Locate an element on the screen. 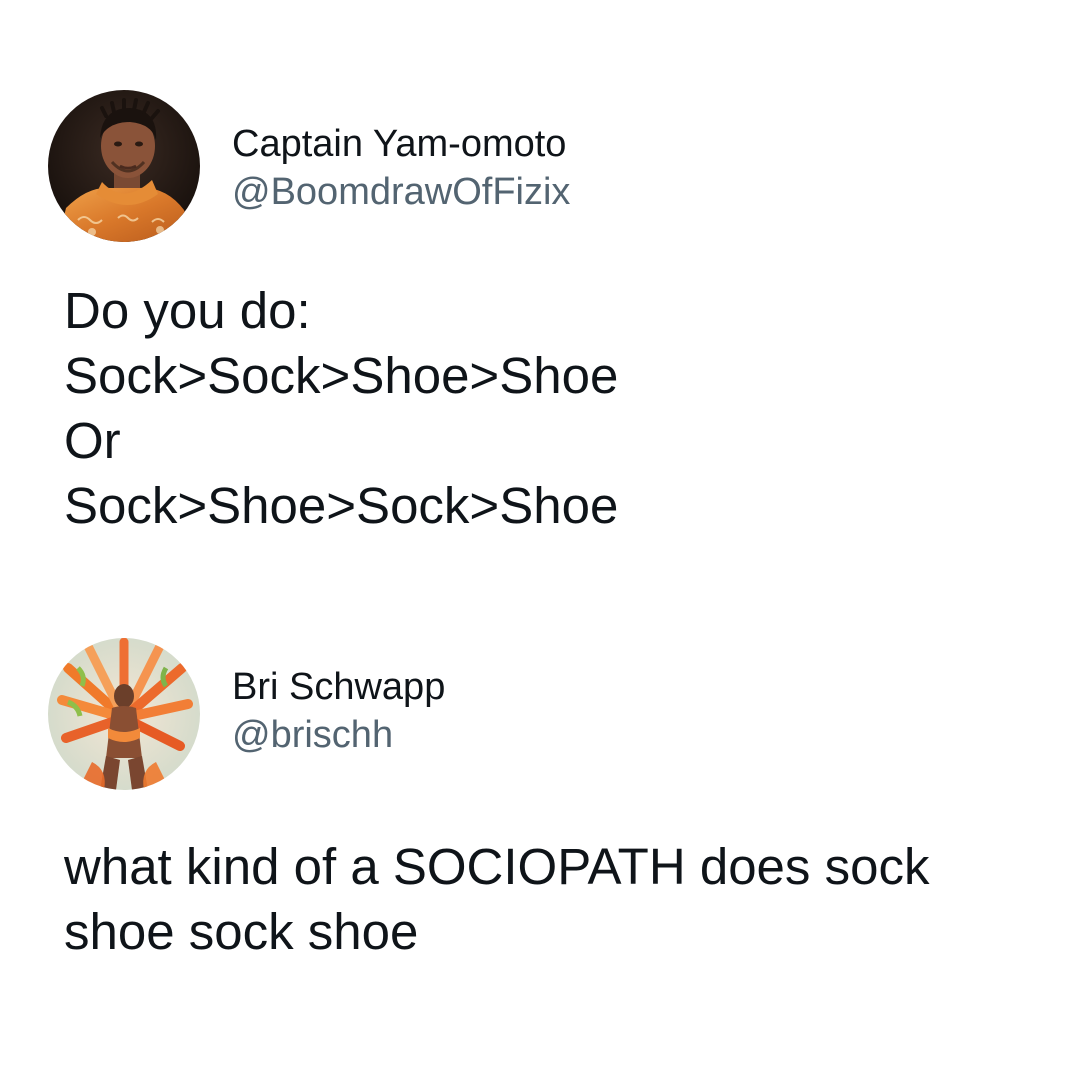 This screenshot has height=1080, width=1080. tweet-text-line: what kind of a SOCIOPATH does sock is located at coordinates (497, 866).